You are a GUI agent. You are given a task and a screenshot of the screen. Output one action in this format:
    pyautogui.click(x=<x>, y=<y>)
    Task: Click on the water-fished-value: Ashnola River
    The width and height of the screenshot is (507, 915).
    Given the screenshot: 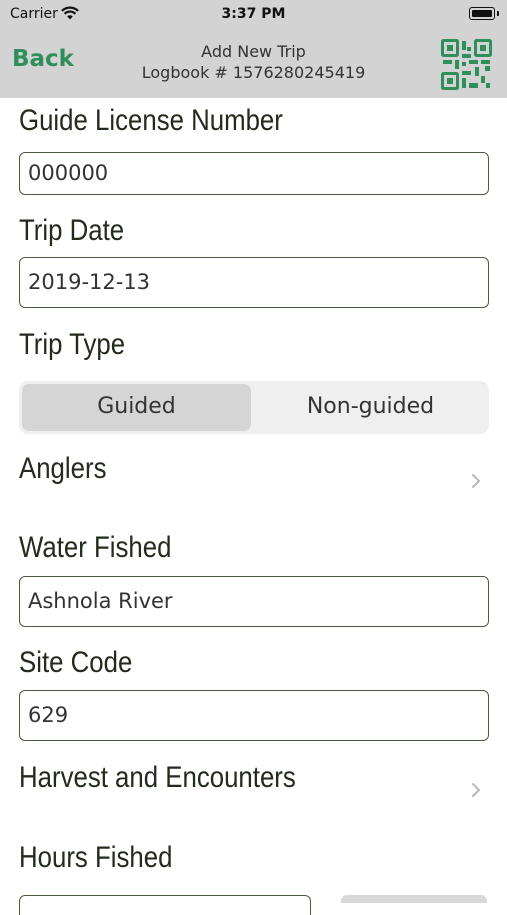 What is the action you would take?
    pyautogui.click(x=100, y=601)
    